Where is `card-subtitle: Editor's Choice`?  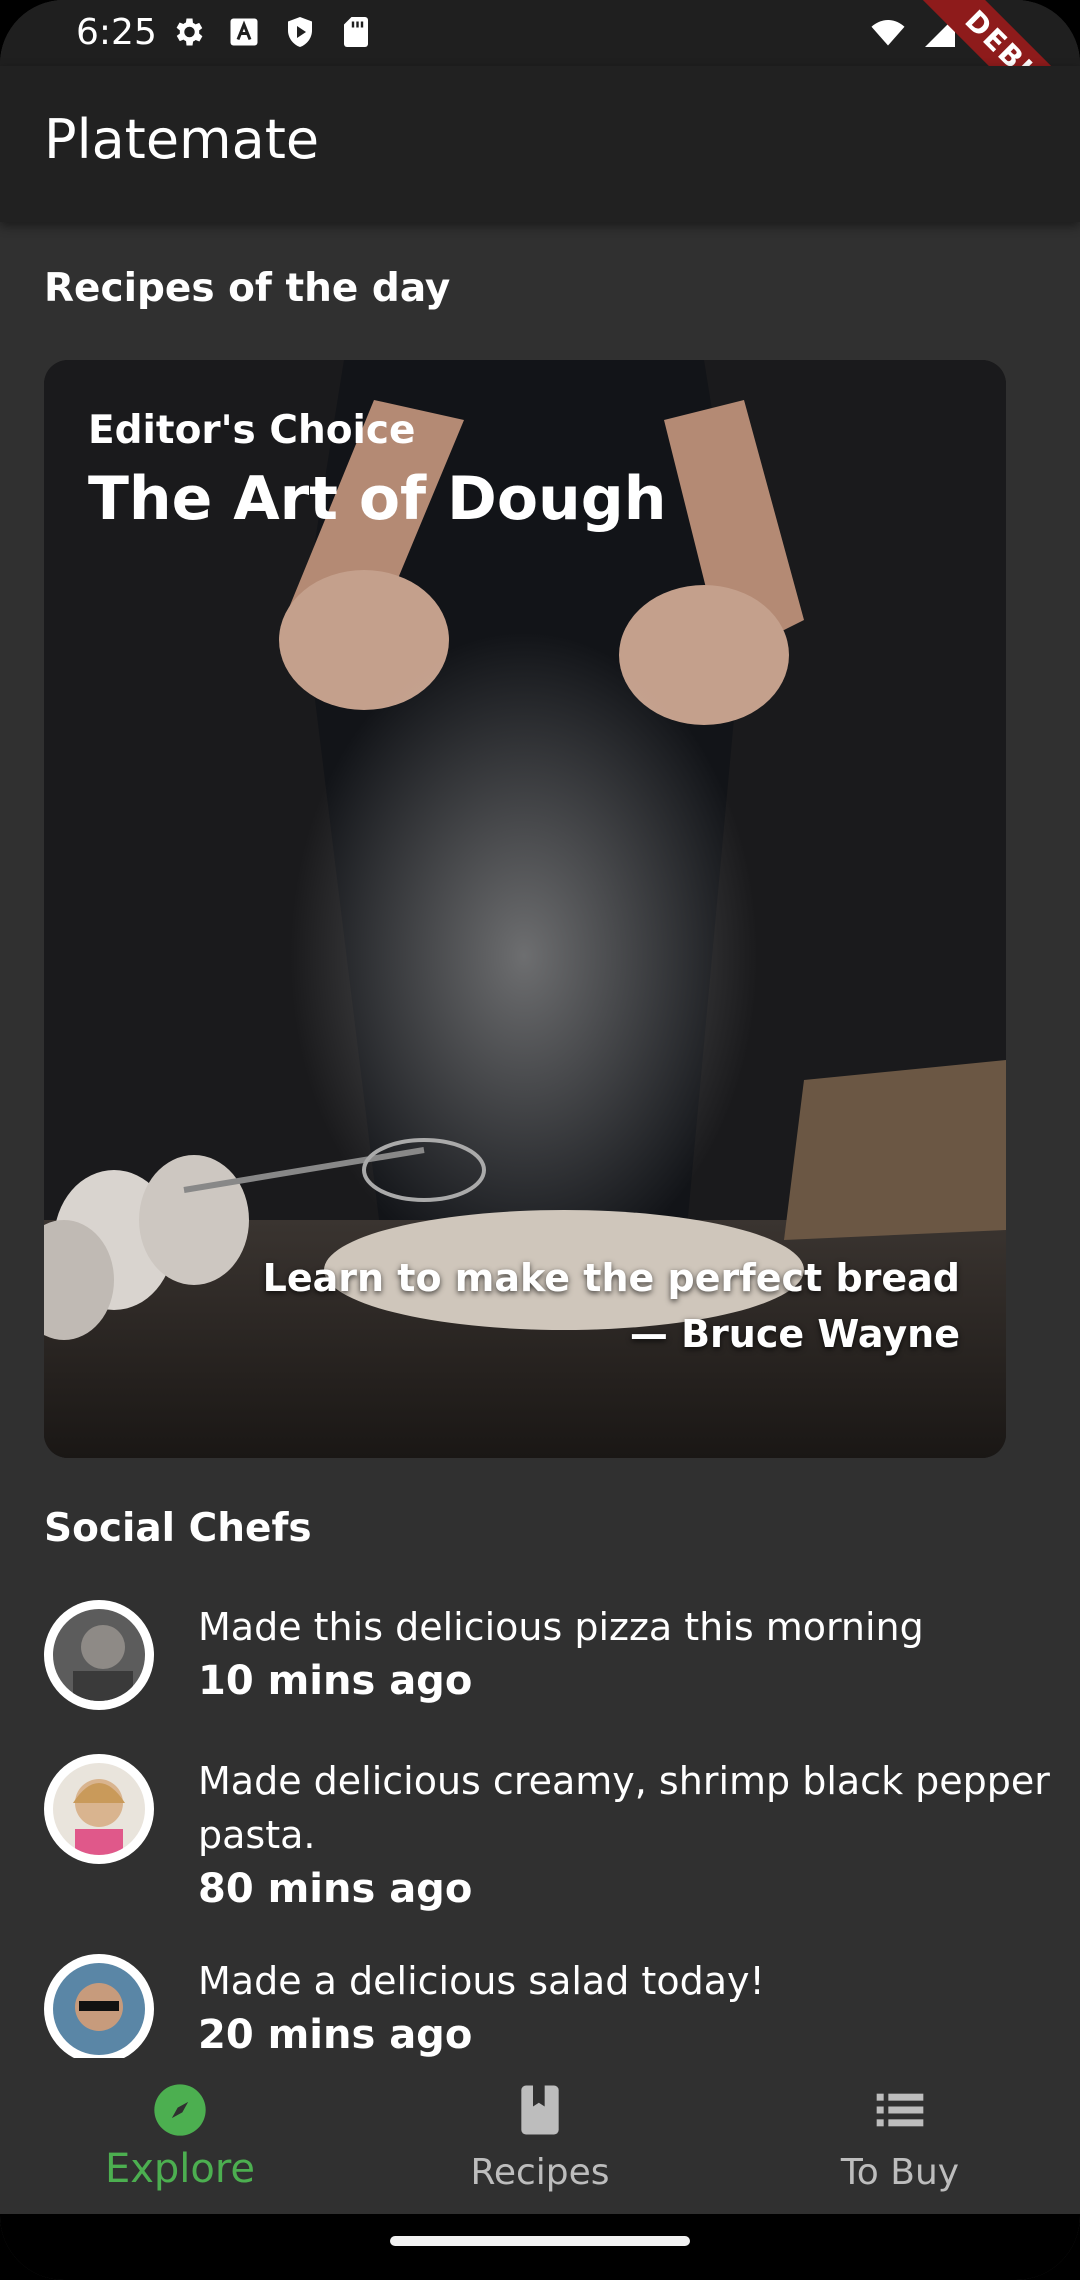 card-subtitle: Editor's Choice is located at coordinates (252, 430).